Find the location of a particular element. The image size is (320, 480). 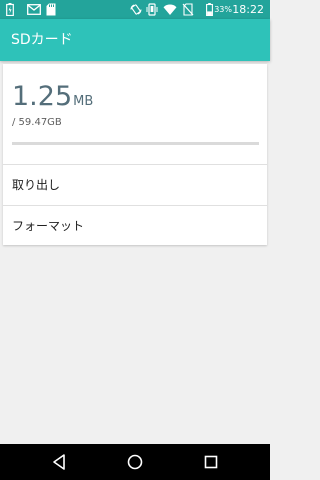

page-title: SDカード is located at coordinates (42, 40).